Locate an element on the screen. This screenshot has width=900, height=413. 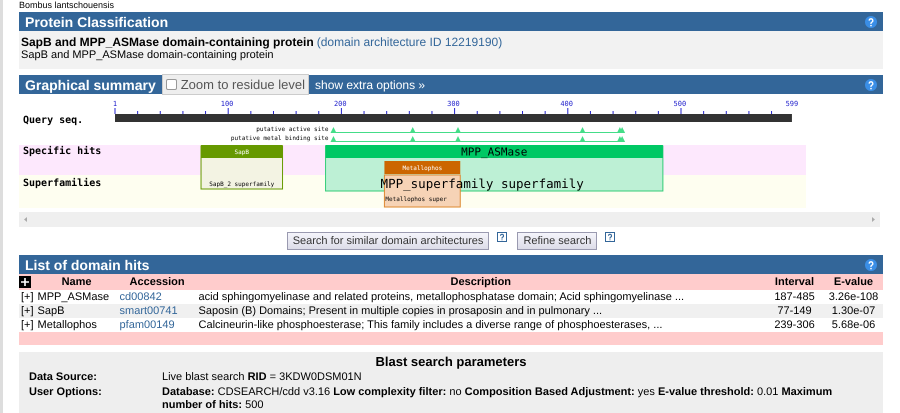
column-header: E-value is located at coordinates (853, 282).